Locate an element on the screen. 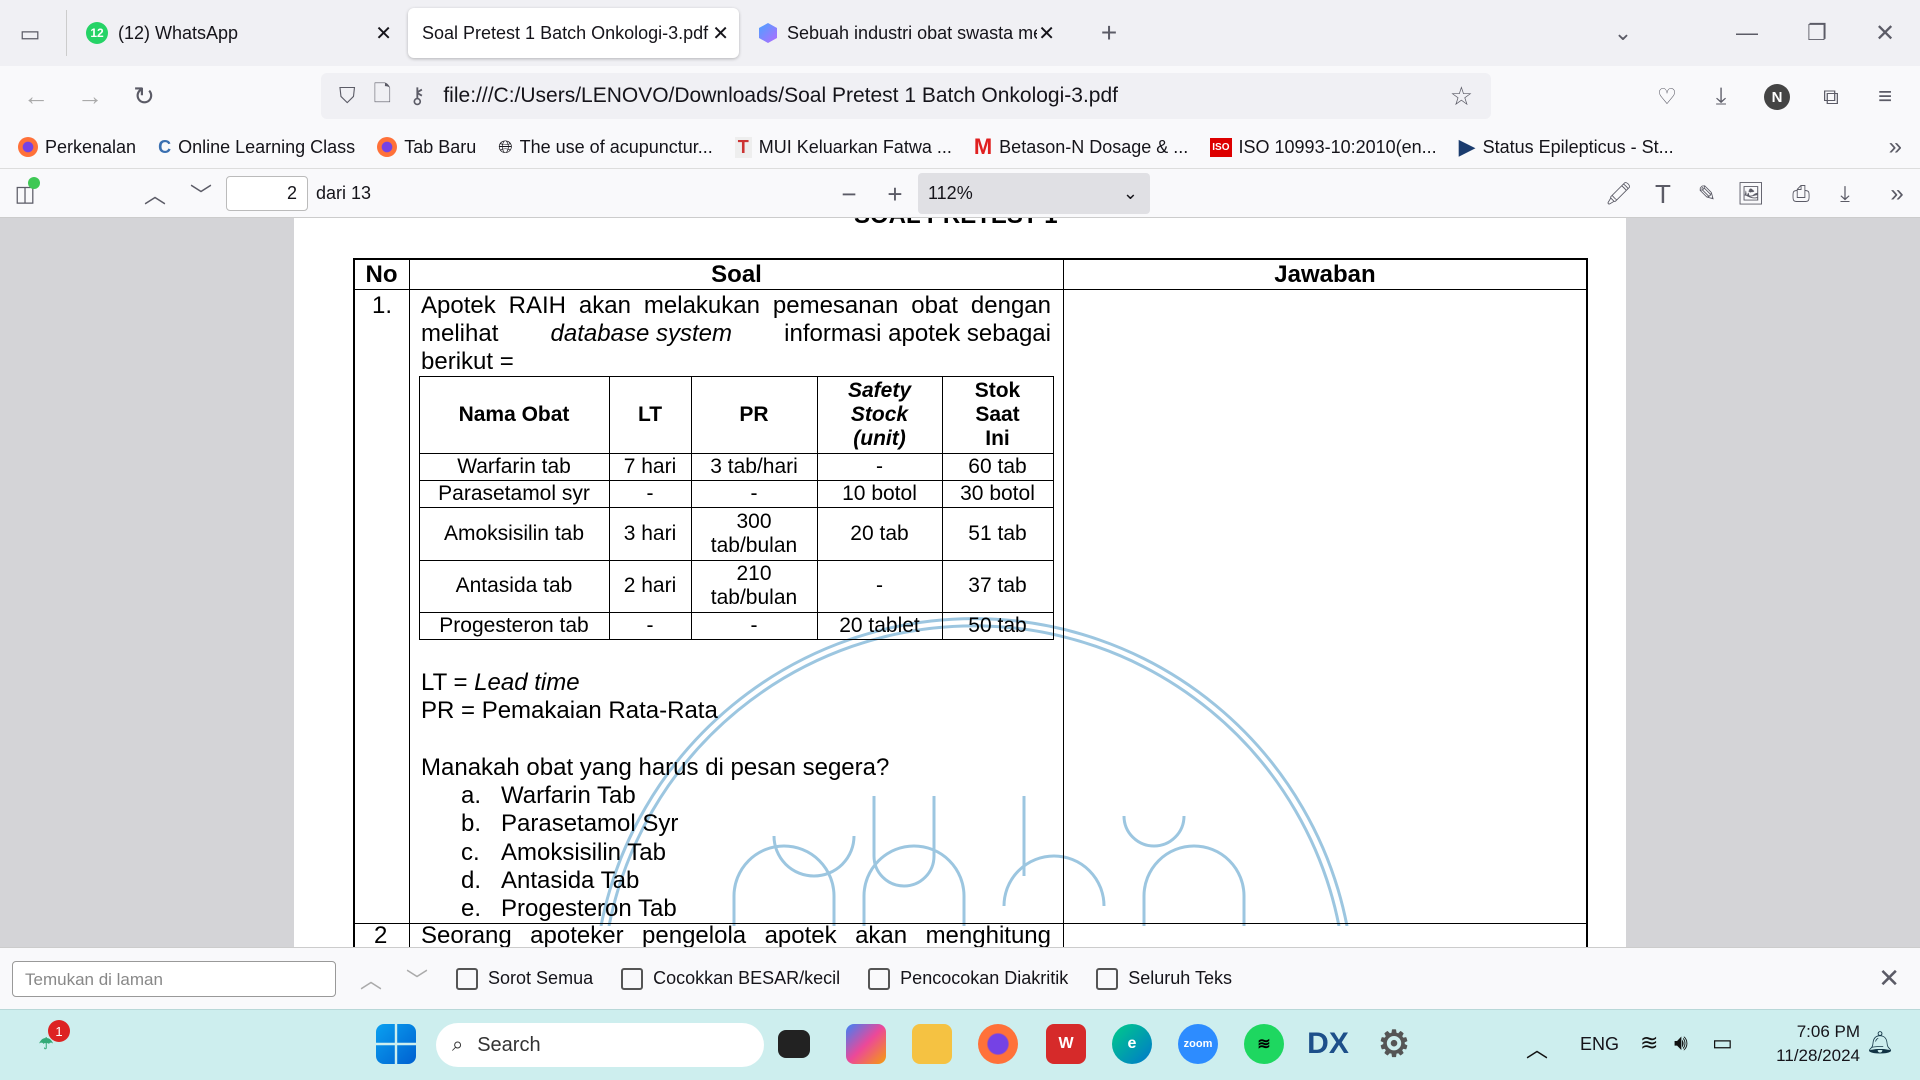  notification-badge: 1 is located at coordinates (59, 1031).